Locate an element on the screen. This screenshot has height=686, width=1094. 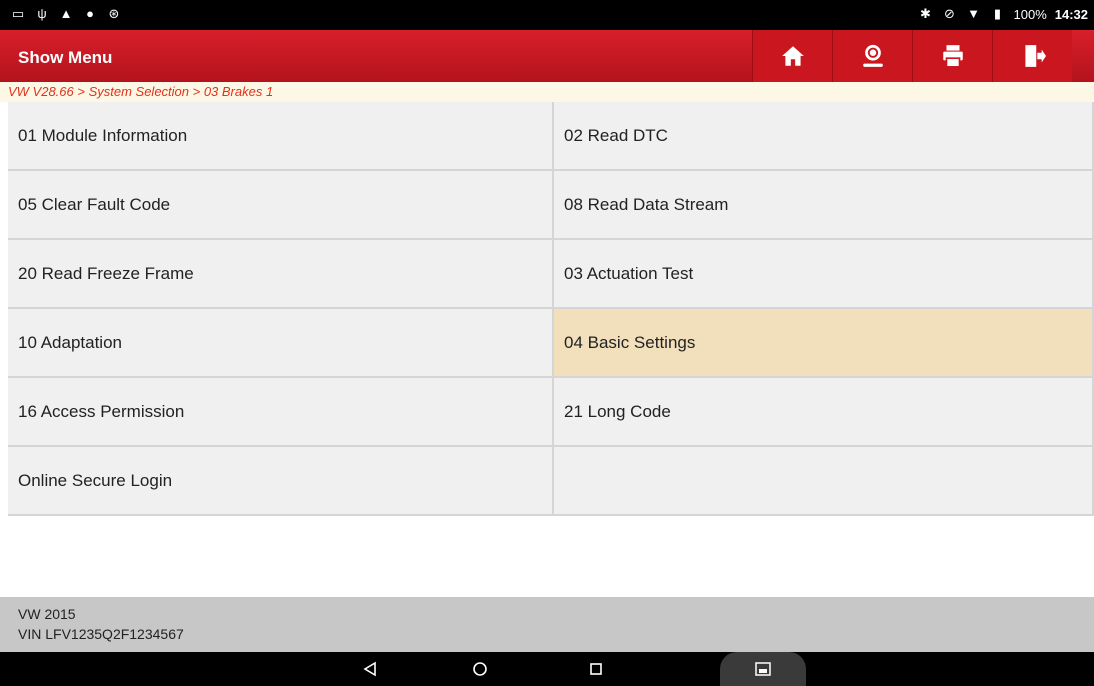
page-title: Show Menu is located at coordinates (65, 58).